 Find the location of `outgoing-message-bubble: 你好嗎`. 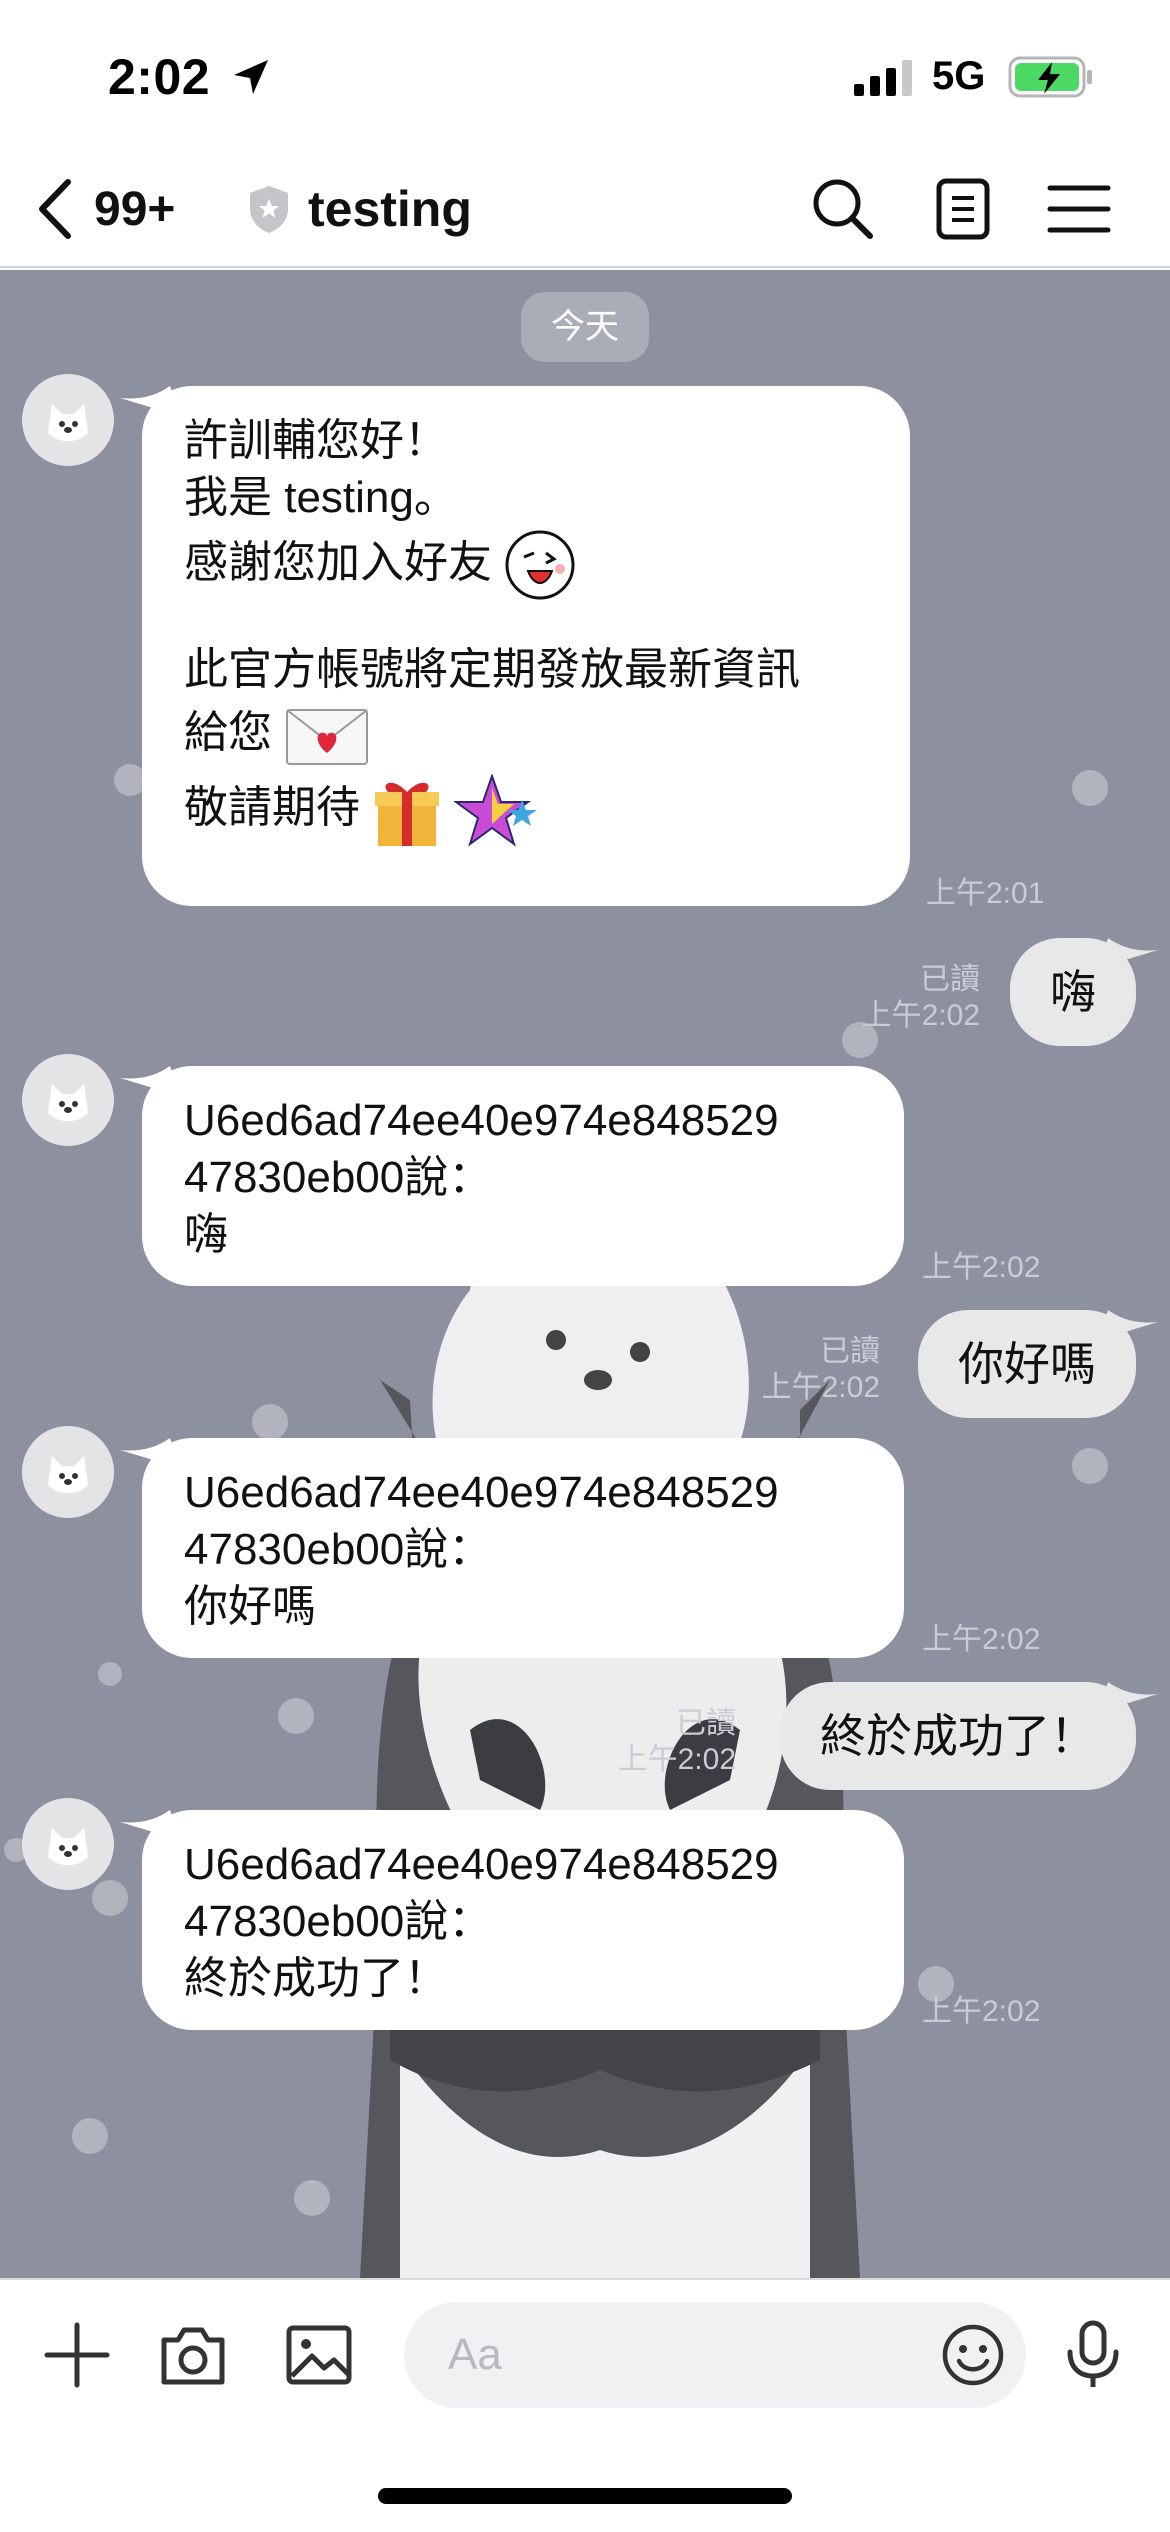

outgoing-message-bubble: 你好嗎 is located at coordinates (1038, 1364).